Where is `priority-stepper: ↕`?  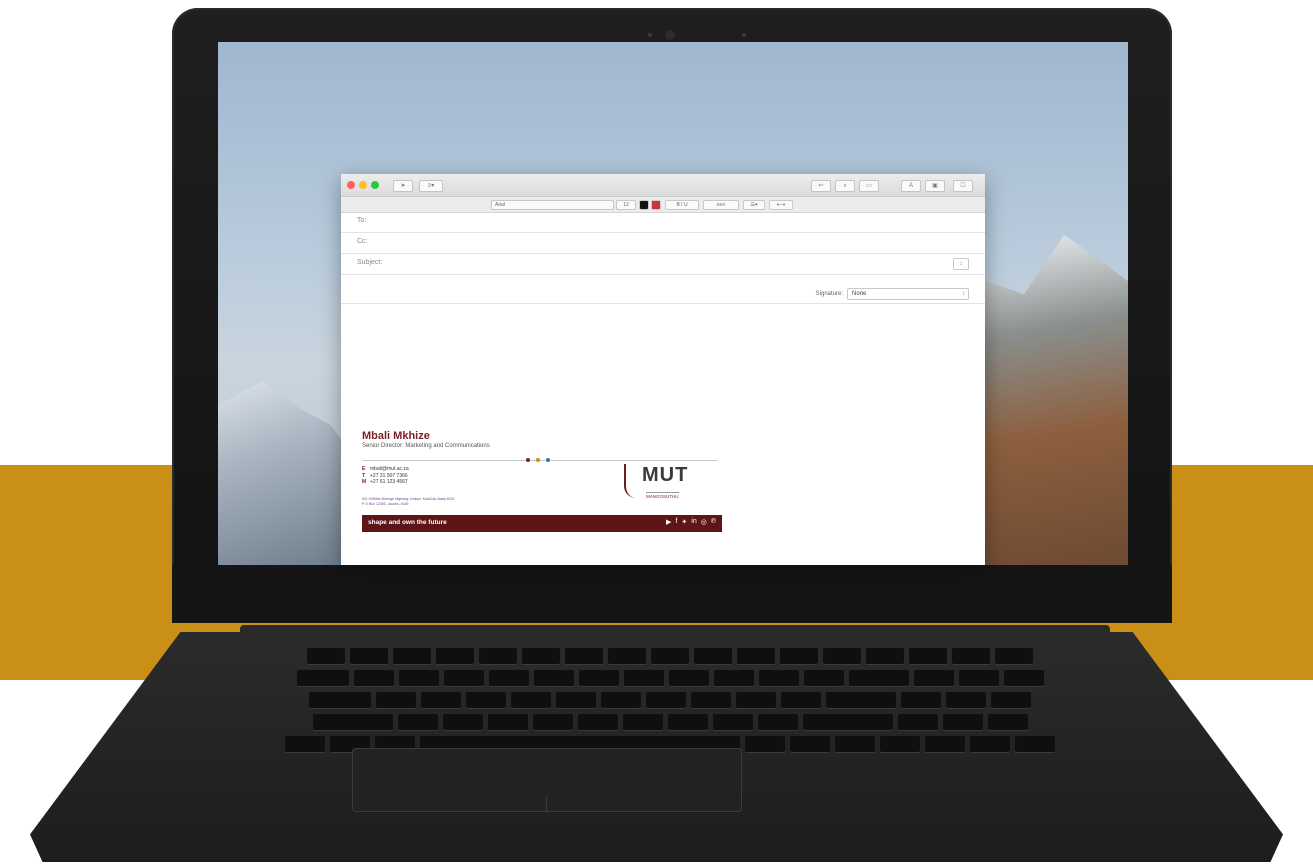 priority-stepper: ↕ is located at coordinates (961, 264).